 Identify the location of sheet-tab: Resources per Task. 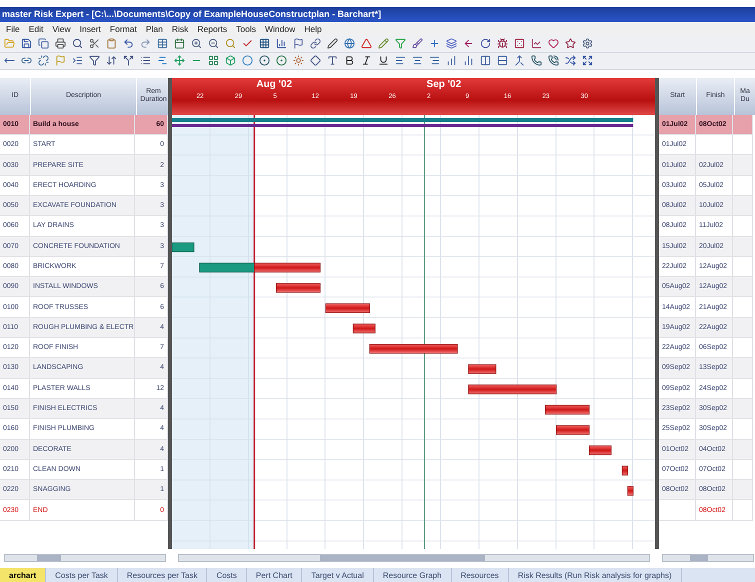
(163, 575).